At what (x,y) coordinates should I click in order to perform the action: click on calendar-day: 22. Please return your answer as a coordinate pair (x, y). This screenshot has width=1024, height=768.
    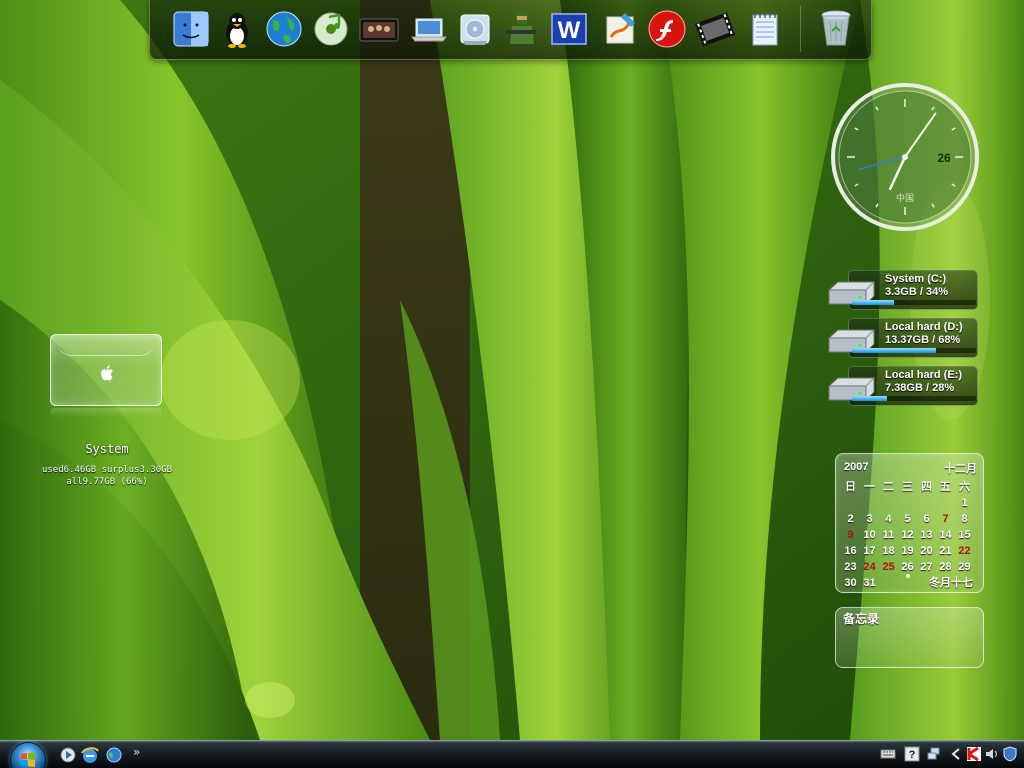
    Looking at the image, I should click on (964, 551).